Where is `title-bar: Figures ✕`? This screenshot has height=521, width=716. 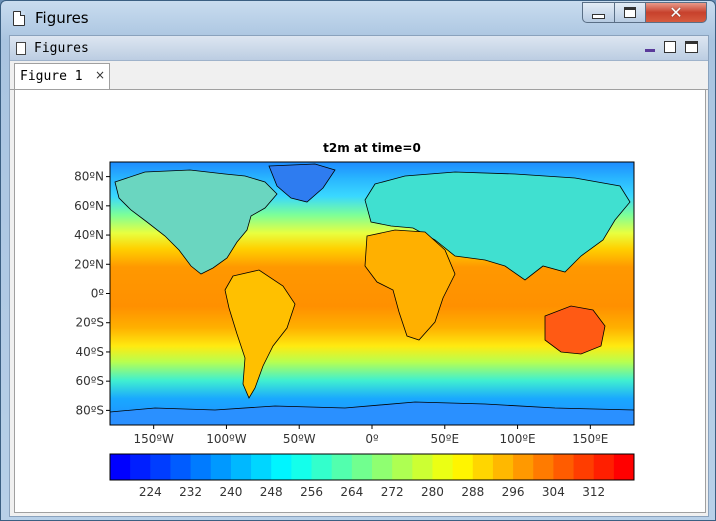 title-bar: Figures ✕ is located at coordinates (358, 18).